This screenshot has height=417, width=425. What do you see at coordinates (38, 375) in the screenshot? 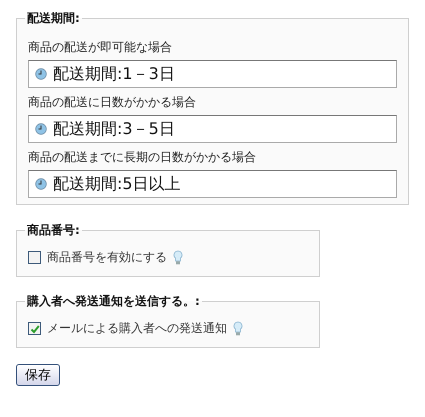
I see `save-button: 保存` at bounding box center [38, 375].